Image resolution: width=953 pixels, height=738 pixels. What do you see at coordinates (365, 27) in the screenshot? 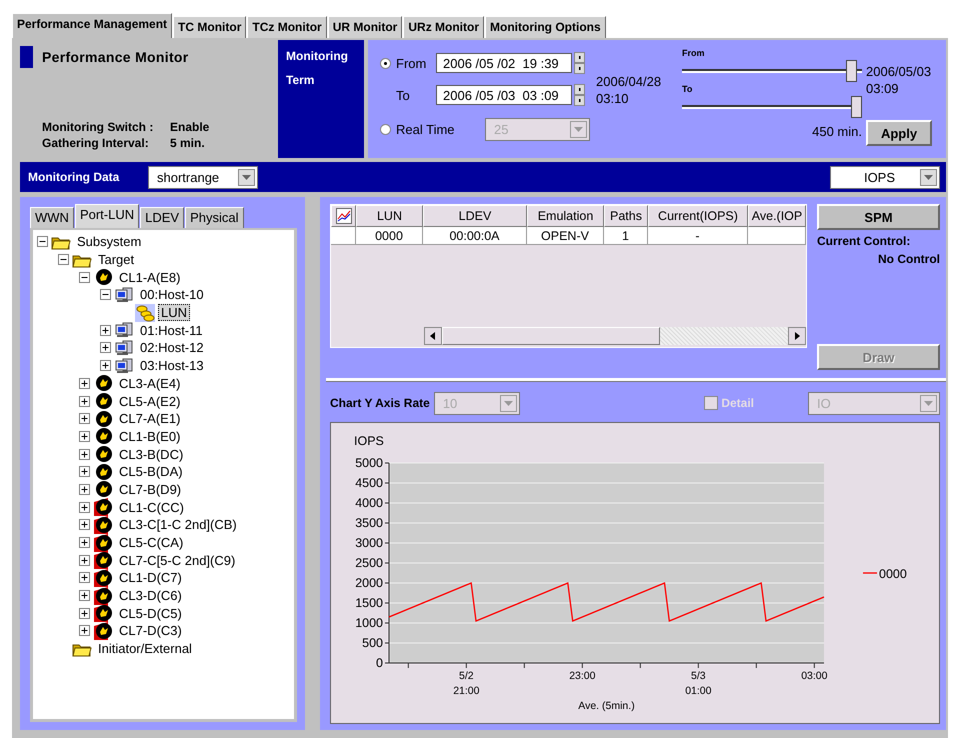
I see `tab: UR Monitor` at bounding box center [365, 27].